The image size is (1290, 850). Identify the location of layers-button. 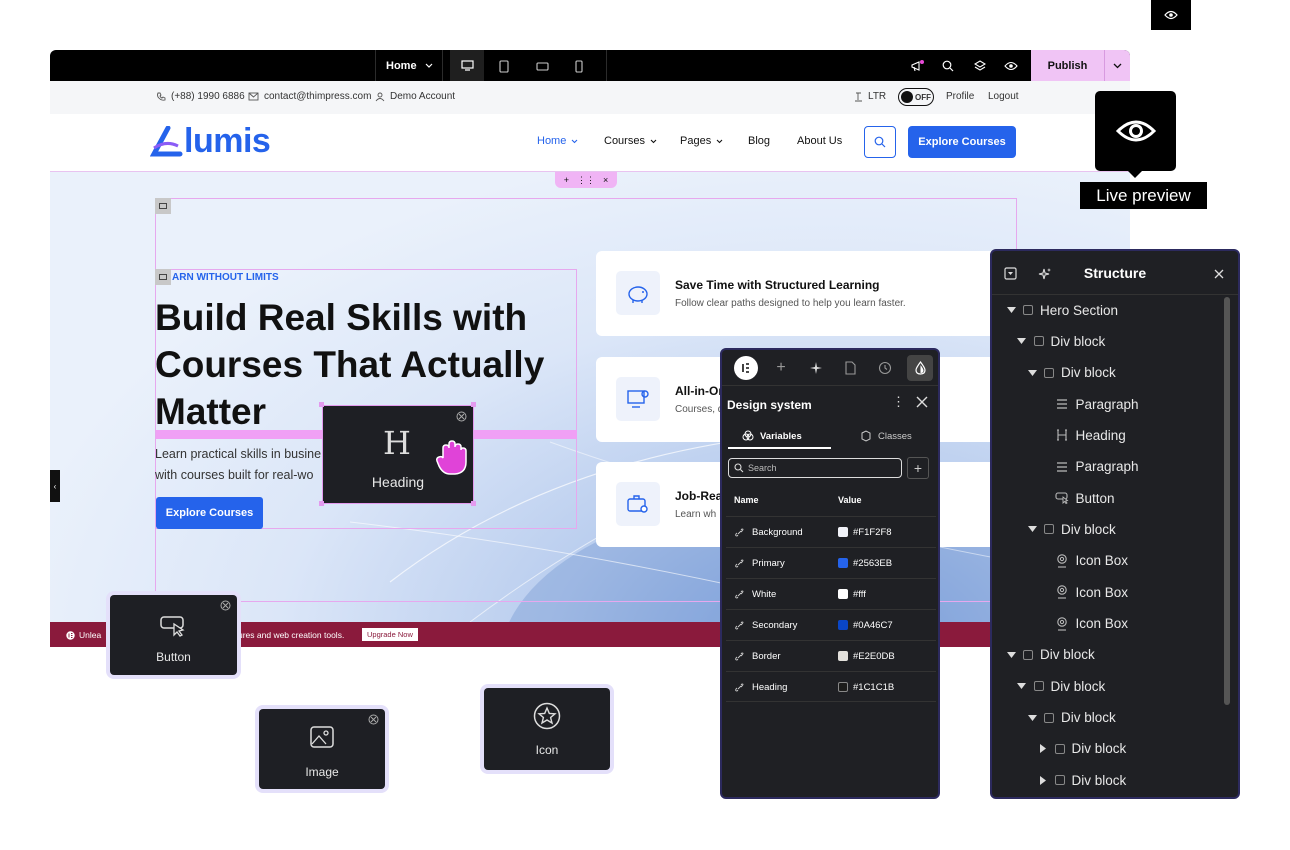
(980, 66).